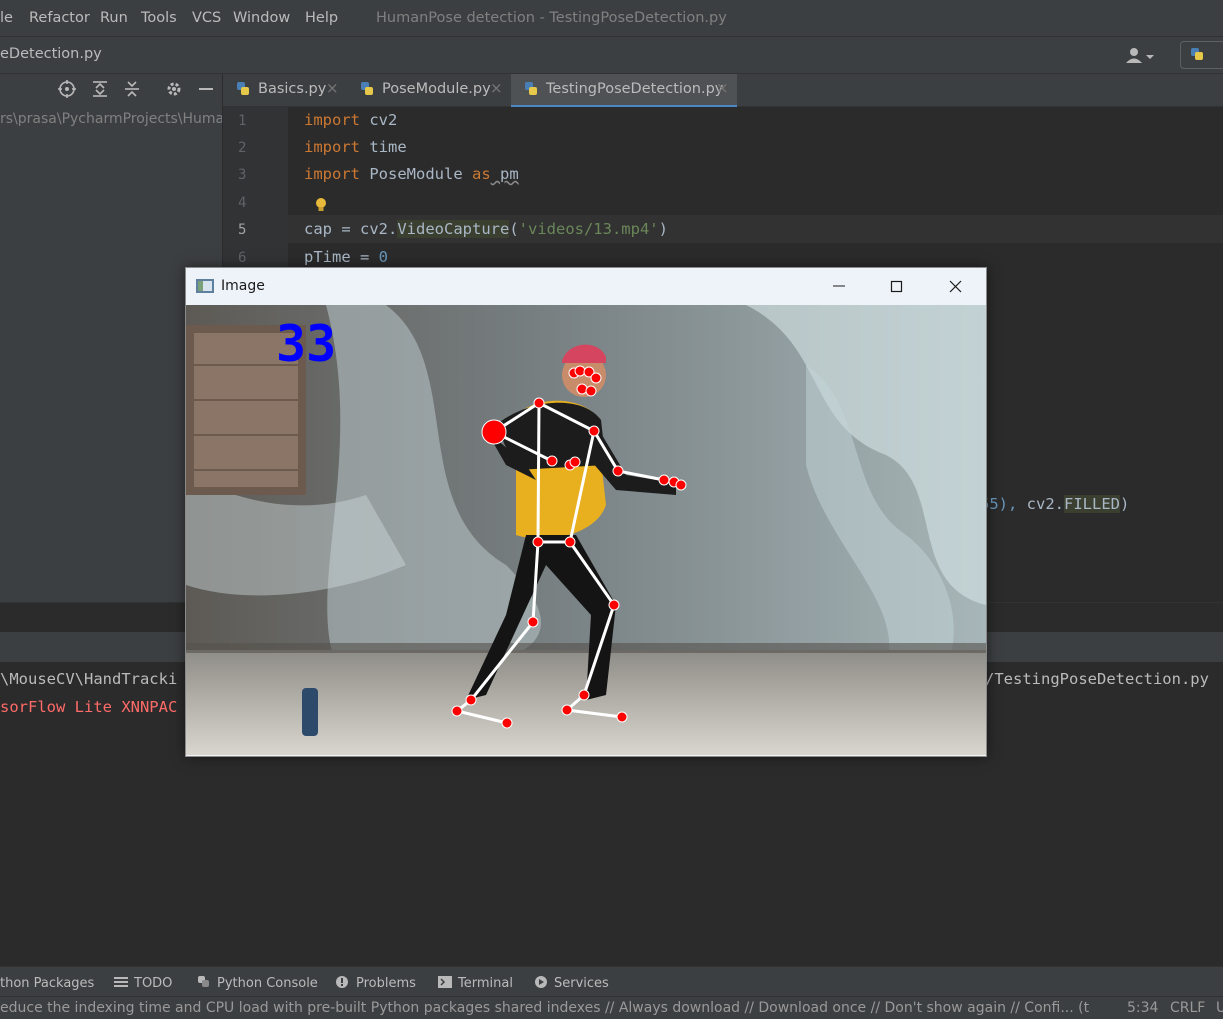  Describe the element at coordinates (242, 258) in the screenshot. I see `line-number: 6` at that location.